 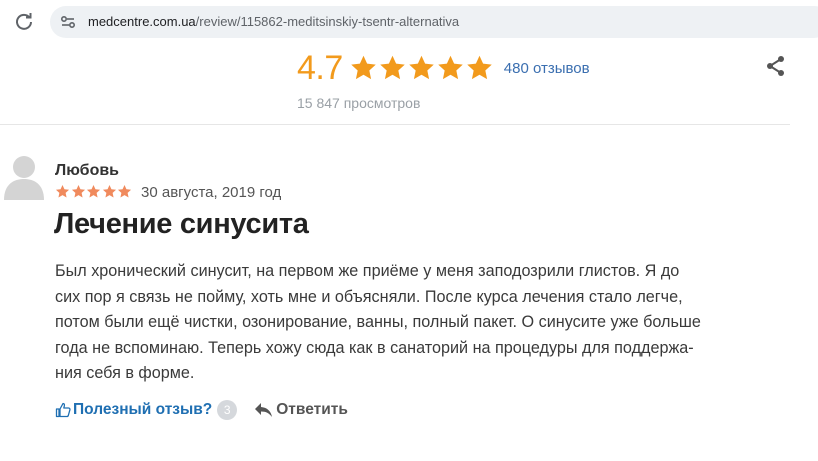 What do you see at coordinates (320, 67) in the screenshot?
I see `rating-score: 4.7` at bounding box center [320, 67].